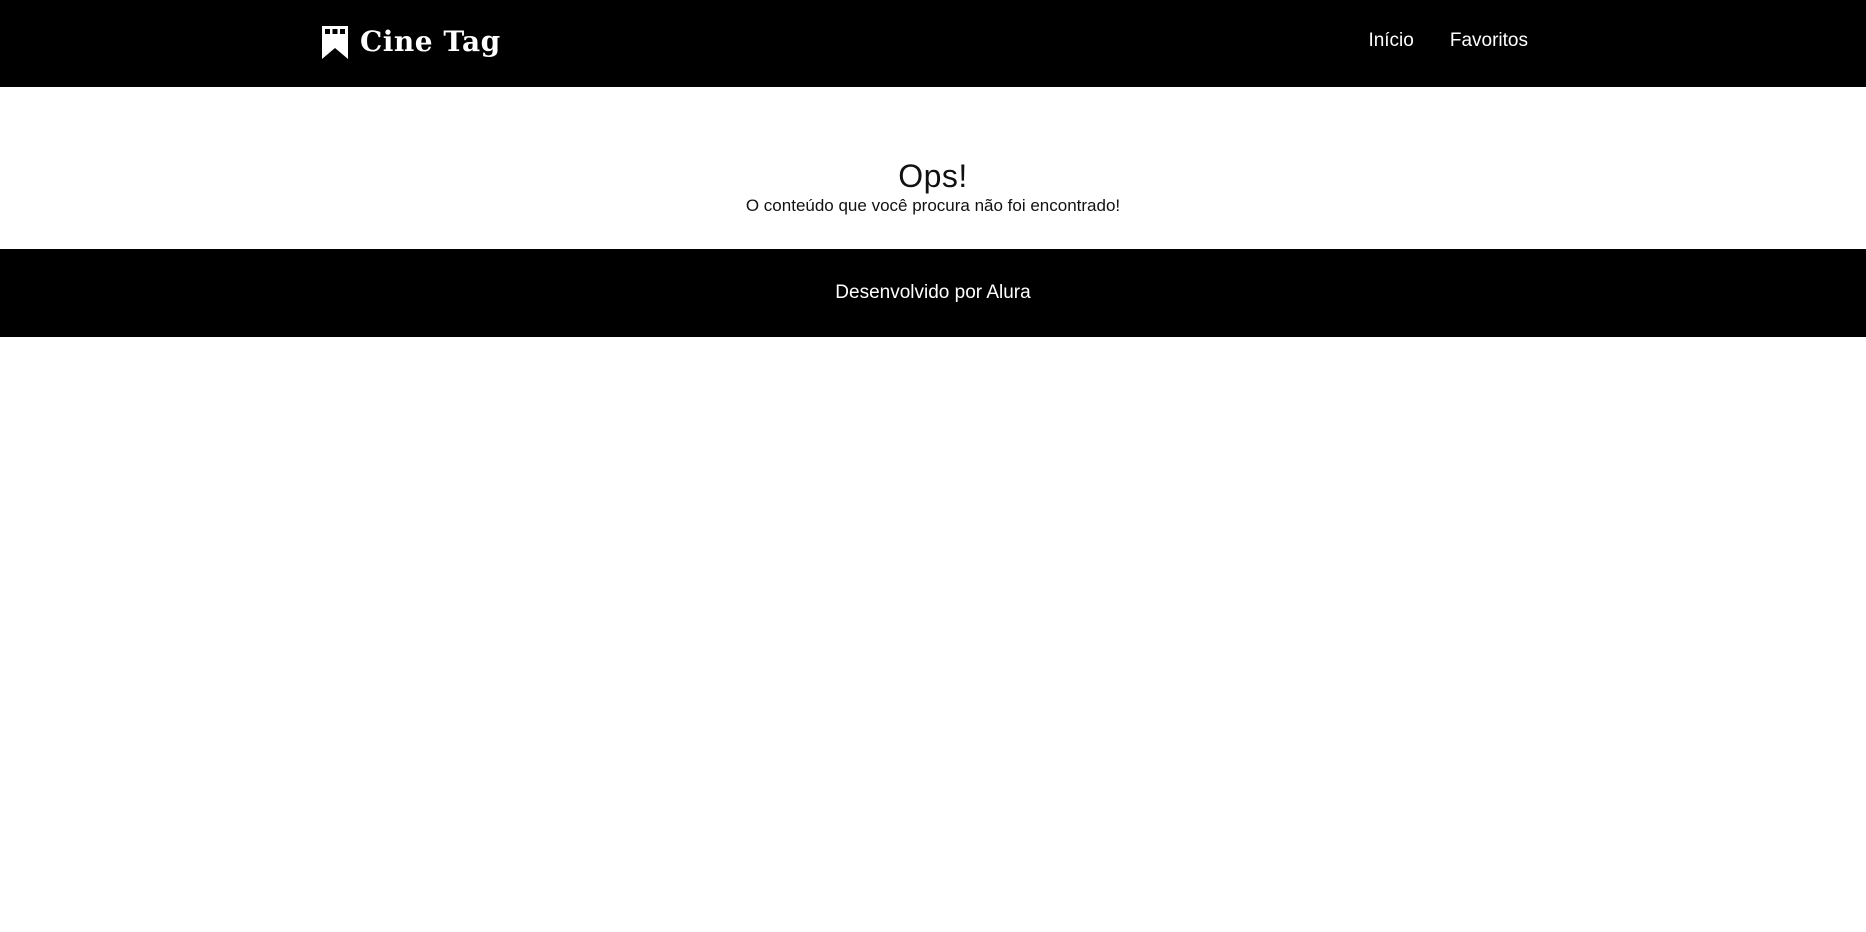  What do you see at coordinates (1448, 41) in the screenshot?
I see `main-nav: Início Favoritos` at bounding box center [1448, 41].